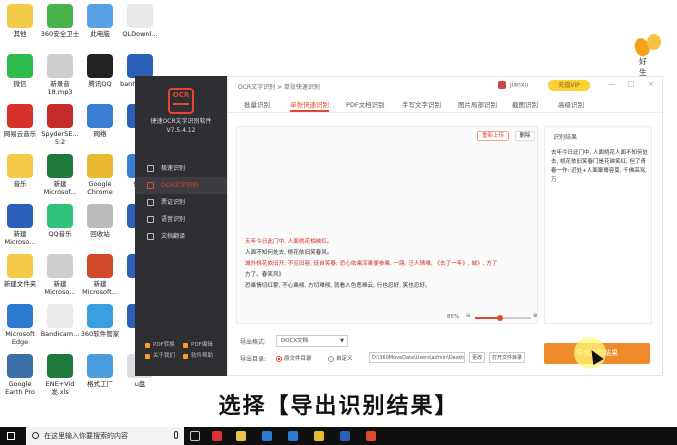 This screenshot has height=445, width=677. I want to click on sidebar-item: 极速识别, so click(181, 168).